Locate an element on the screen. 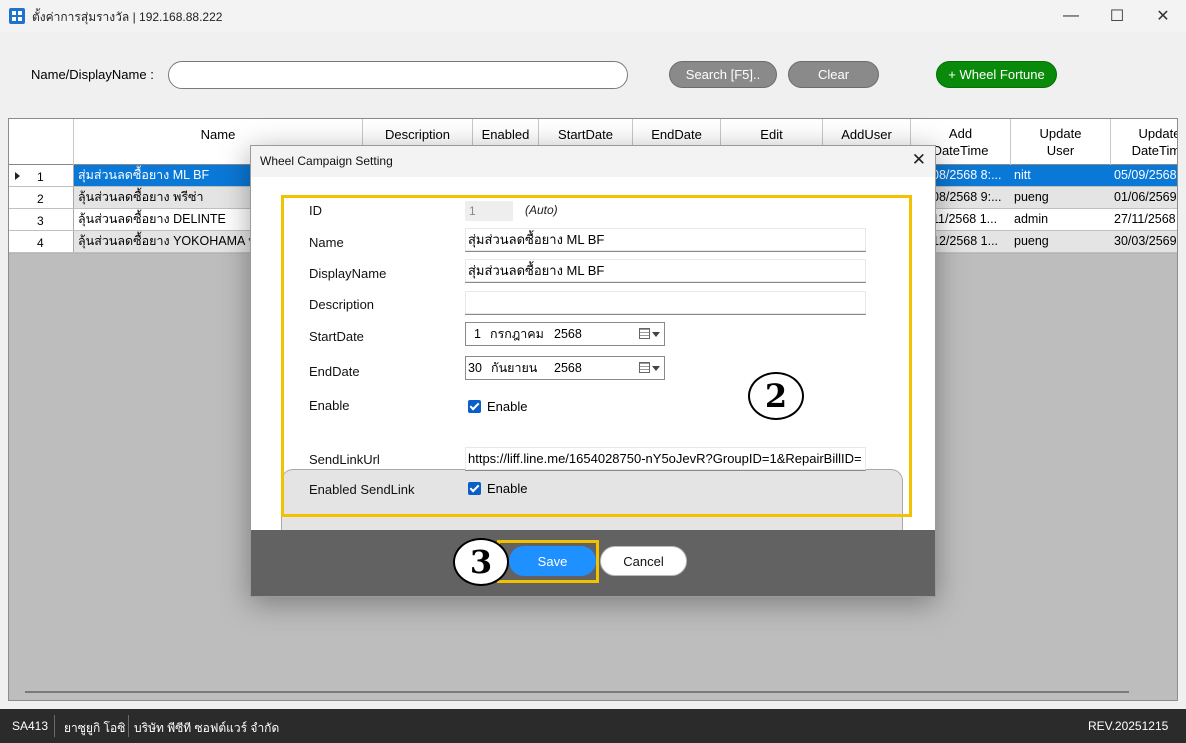  dialog-close-icon: ✕ is located at coordinates (919, 160).